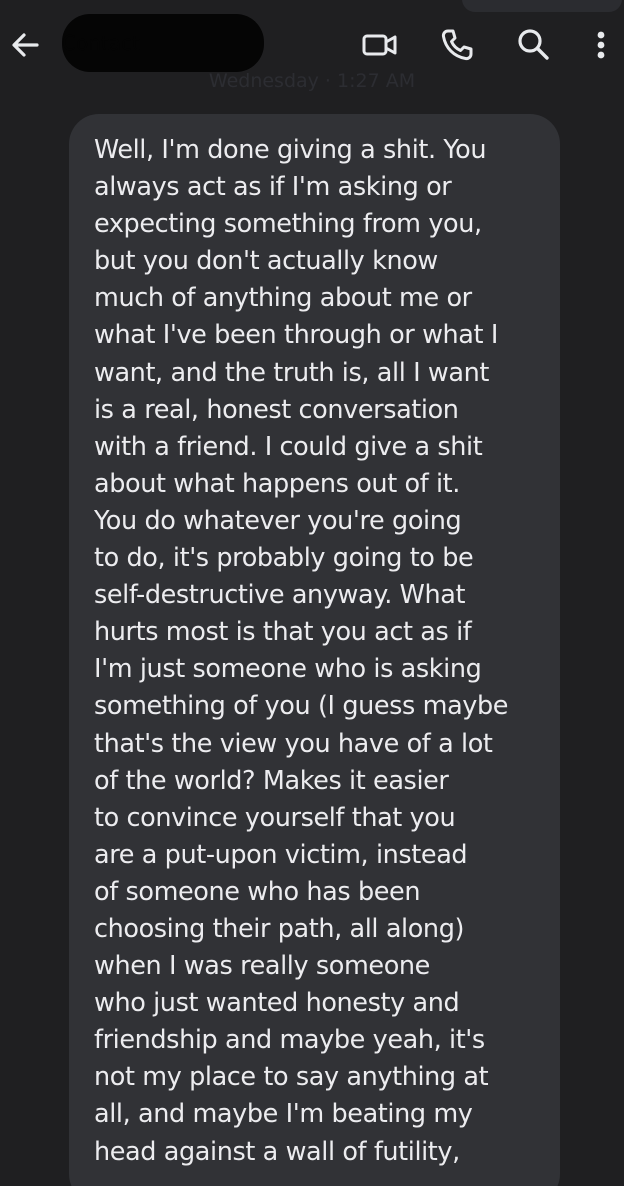 This screenshot has height=1186, width=624. I want to click on search-icon, so click(533, 45).